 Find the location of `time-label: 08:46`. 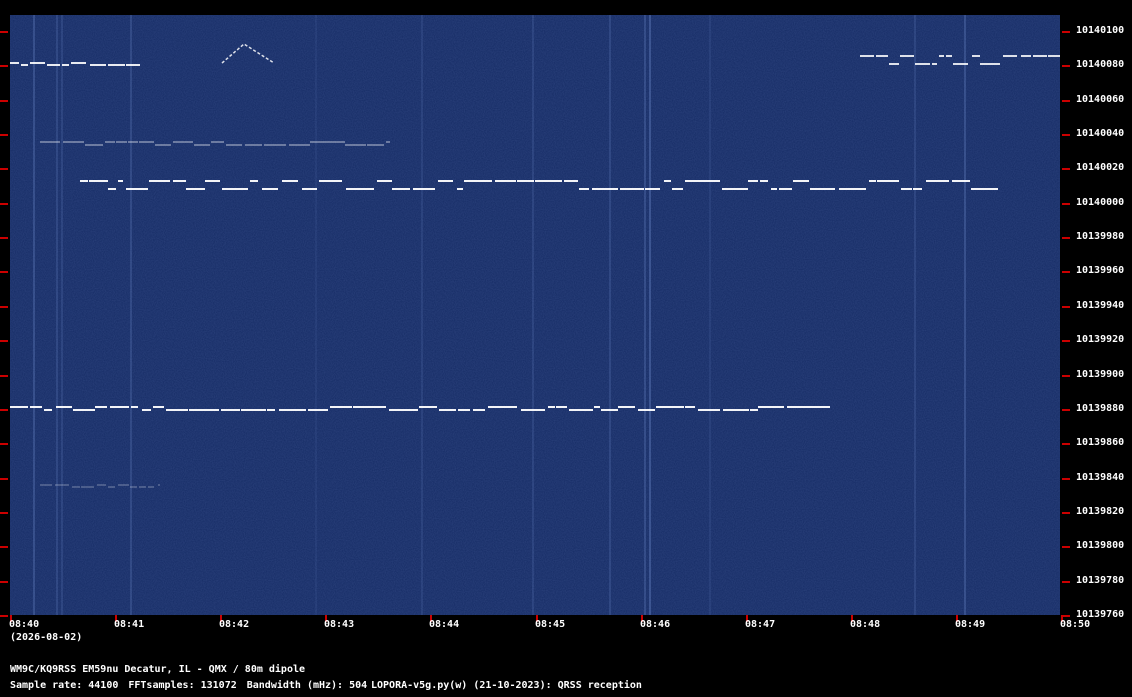

time-label: 08:46 is located at coordinates (655, 624).